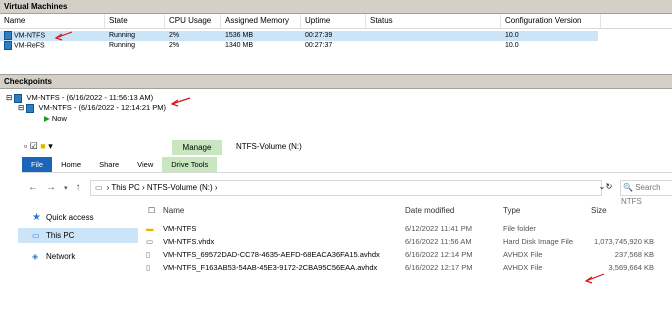  Describe the element at coordinates (63, 36) in the screenshot. I see `annotation-arrow-vm` at that location.